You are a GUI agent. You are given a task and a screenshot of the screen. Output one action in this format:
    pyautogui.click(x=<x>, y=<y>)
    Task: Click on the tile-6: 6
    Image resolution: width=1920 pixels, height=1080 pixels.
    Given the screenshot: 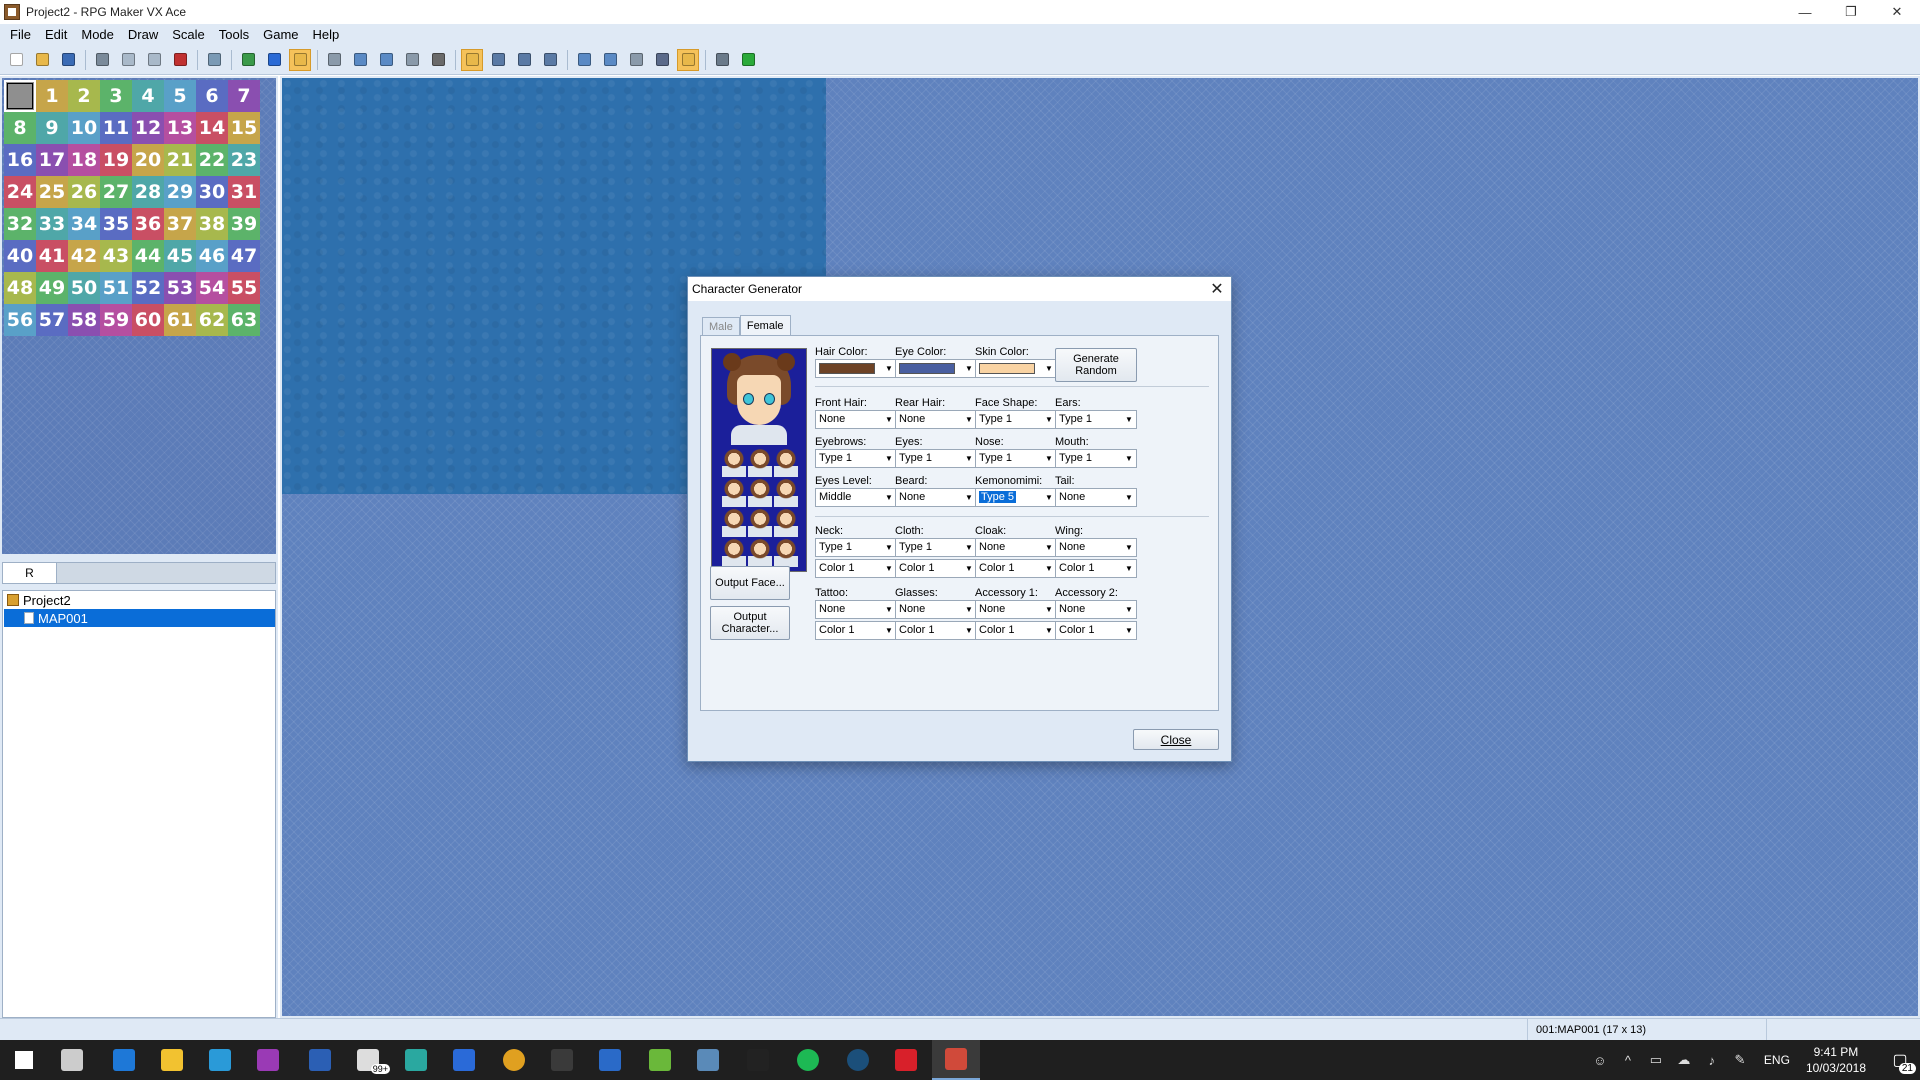 What is the action you would take?
    pyautogui.click(x=212, y=96)
    